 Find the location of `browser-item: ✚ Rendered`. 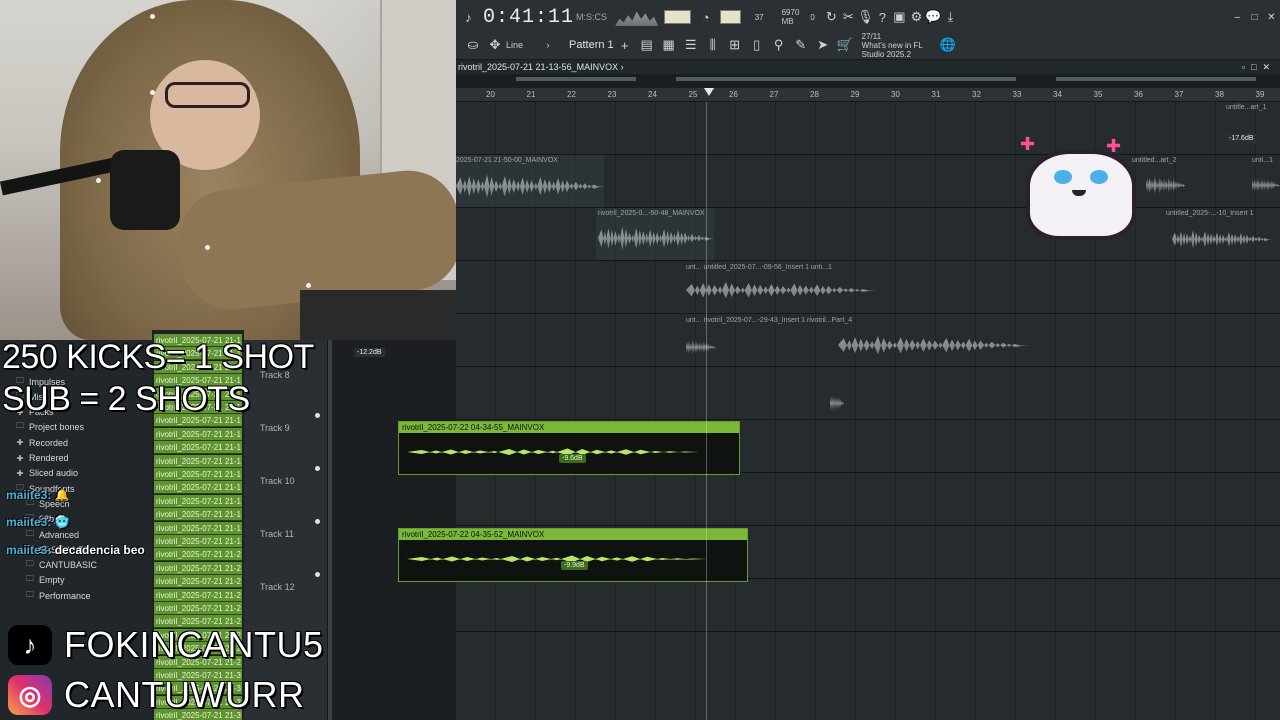

browser-item: ✚ Rendered is located at coordinates (34, 458).